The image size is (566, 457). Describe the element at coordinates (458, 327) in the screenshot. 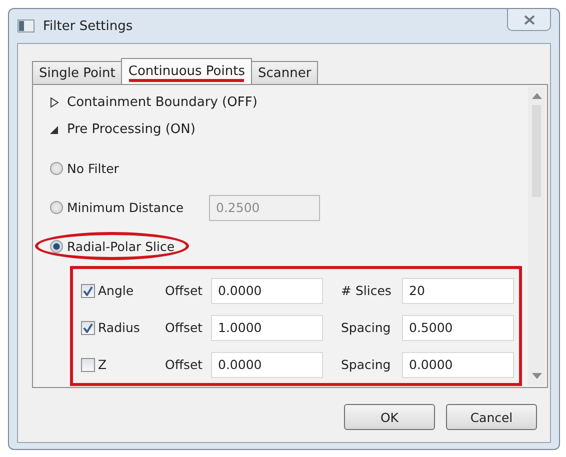

I see `input-field: 0.5000` at that location.